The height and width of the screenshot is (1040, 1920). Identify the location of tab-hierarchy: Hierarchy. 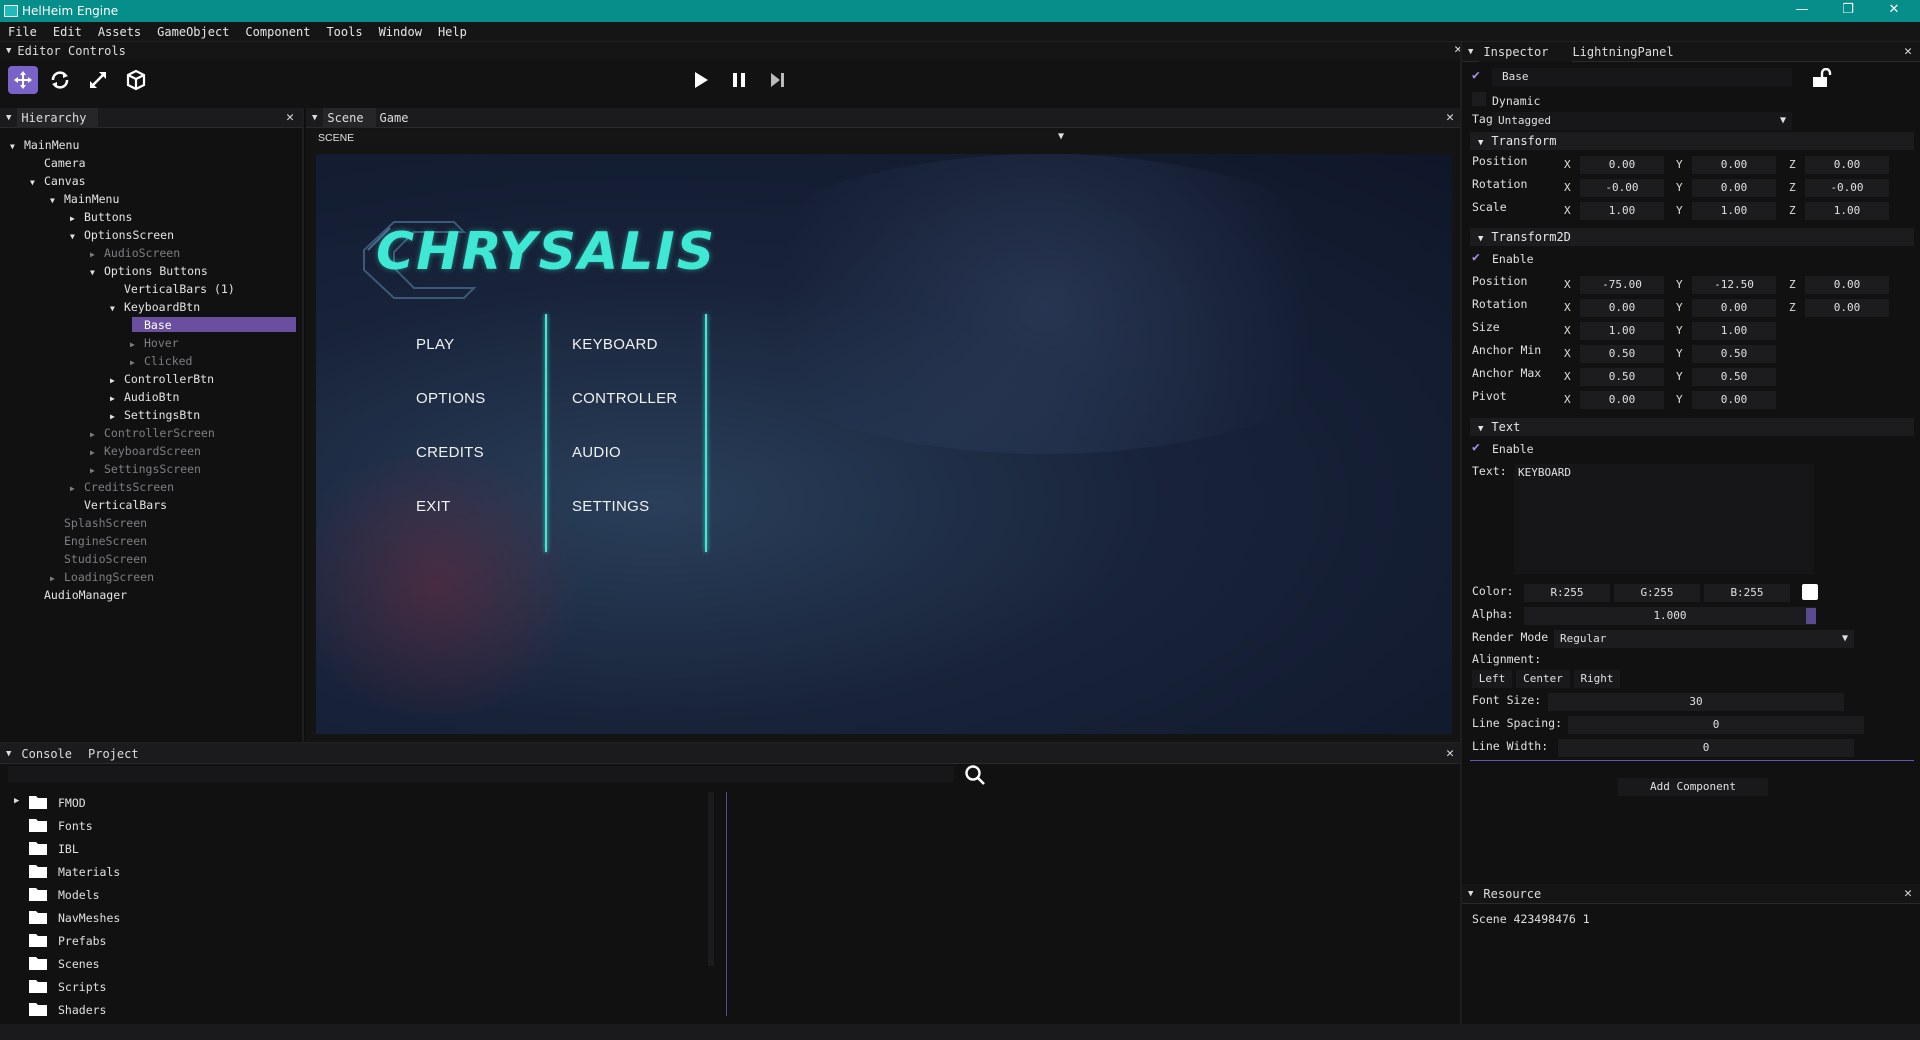
(58, 117).